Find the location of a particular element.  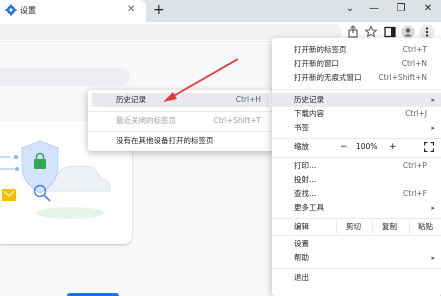

tab-strip: 设置 ✕ + ⌄ — ❐ ✕ is located at coordinates (220, 11).